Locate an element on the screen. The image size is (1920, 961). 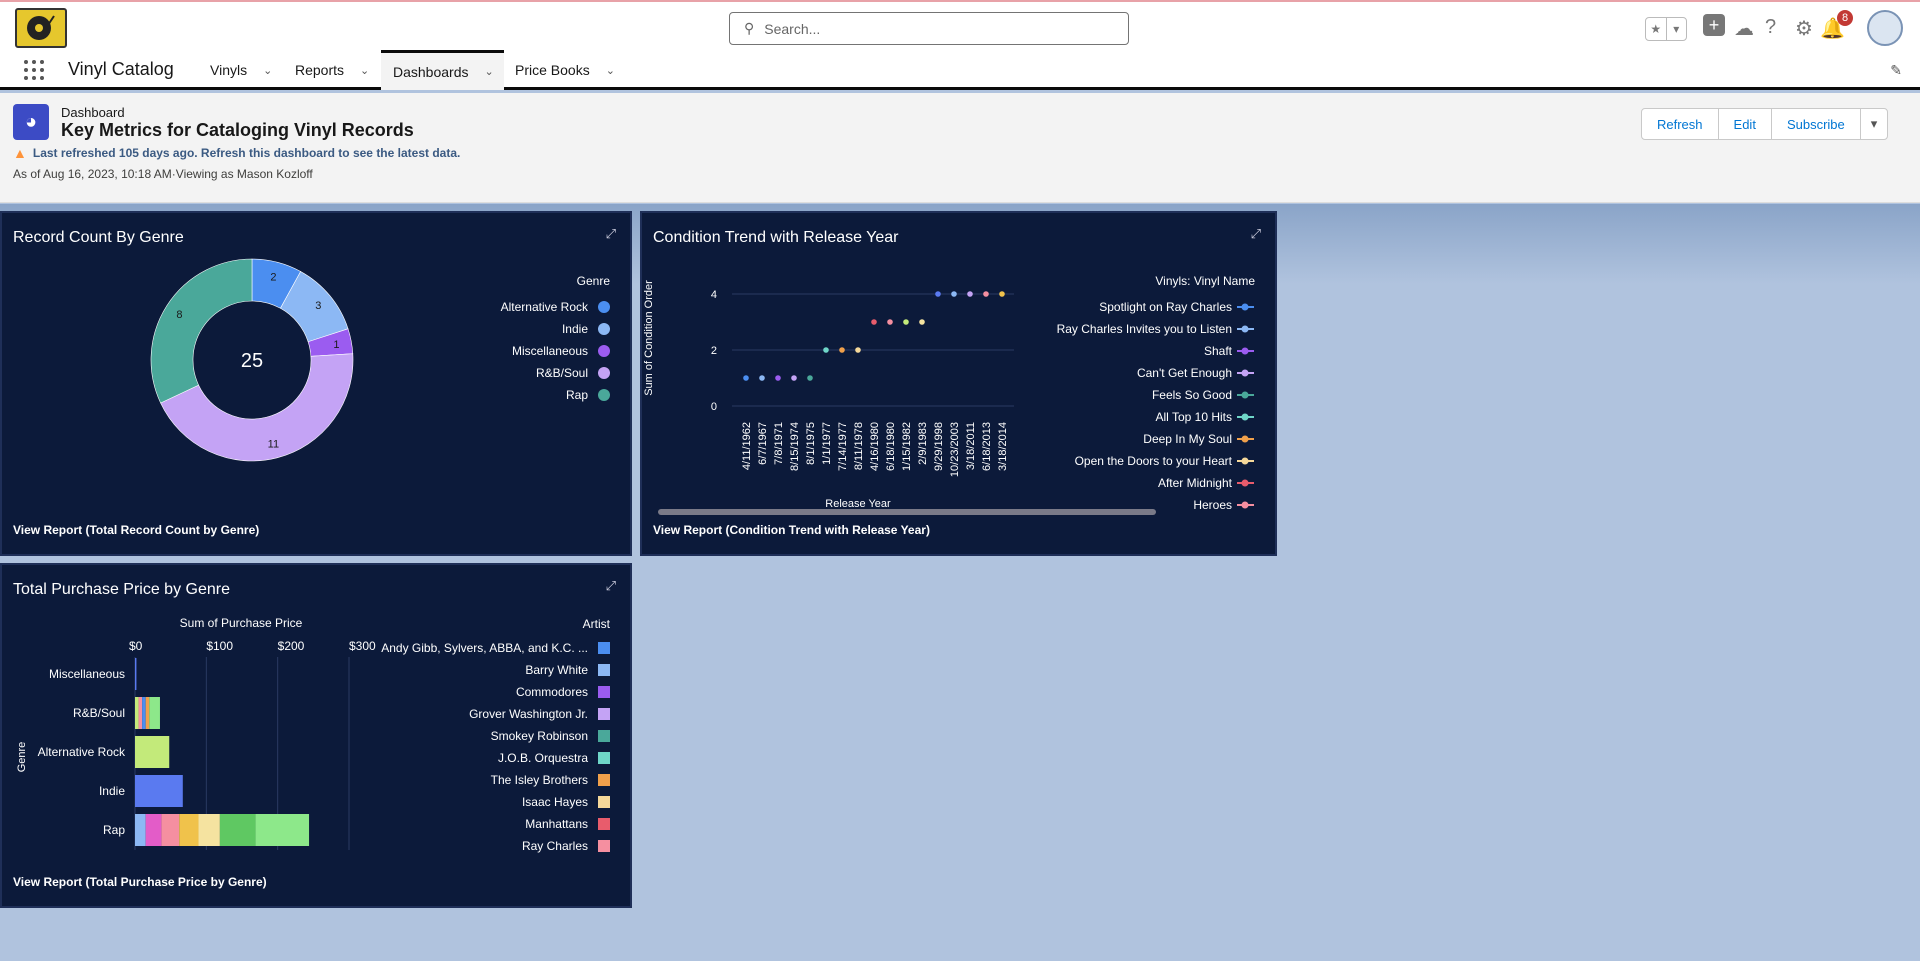
edit-nav-pencil-icon: ✎ is located at coordinates (1896, 70).